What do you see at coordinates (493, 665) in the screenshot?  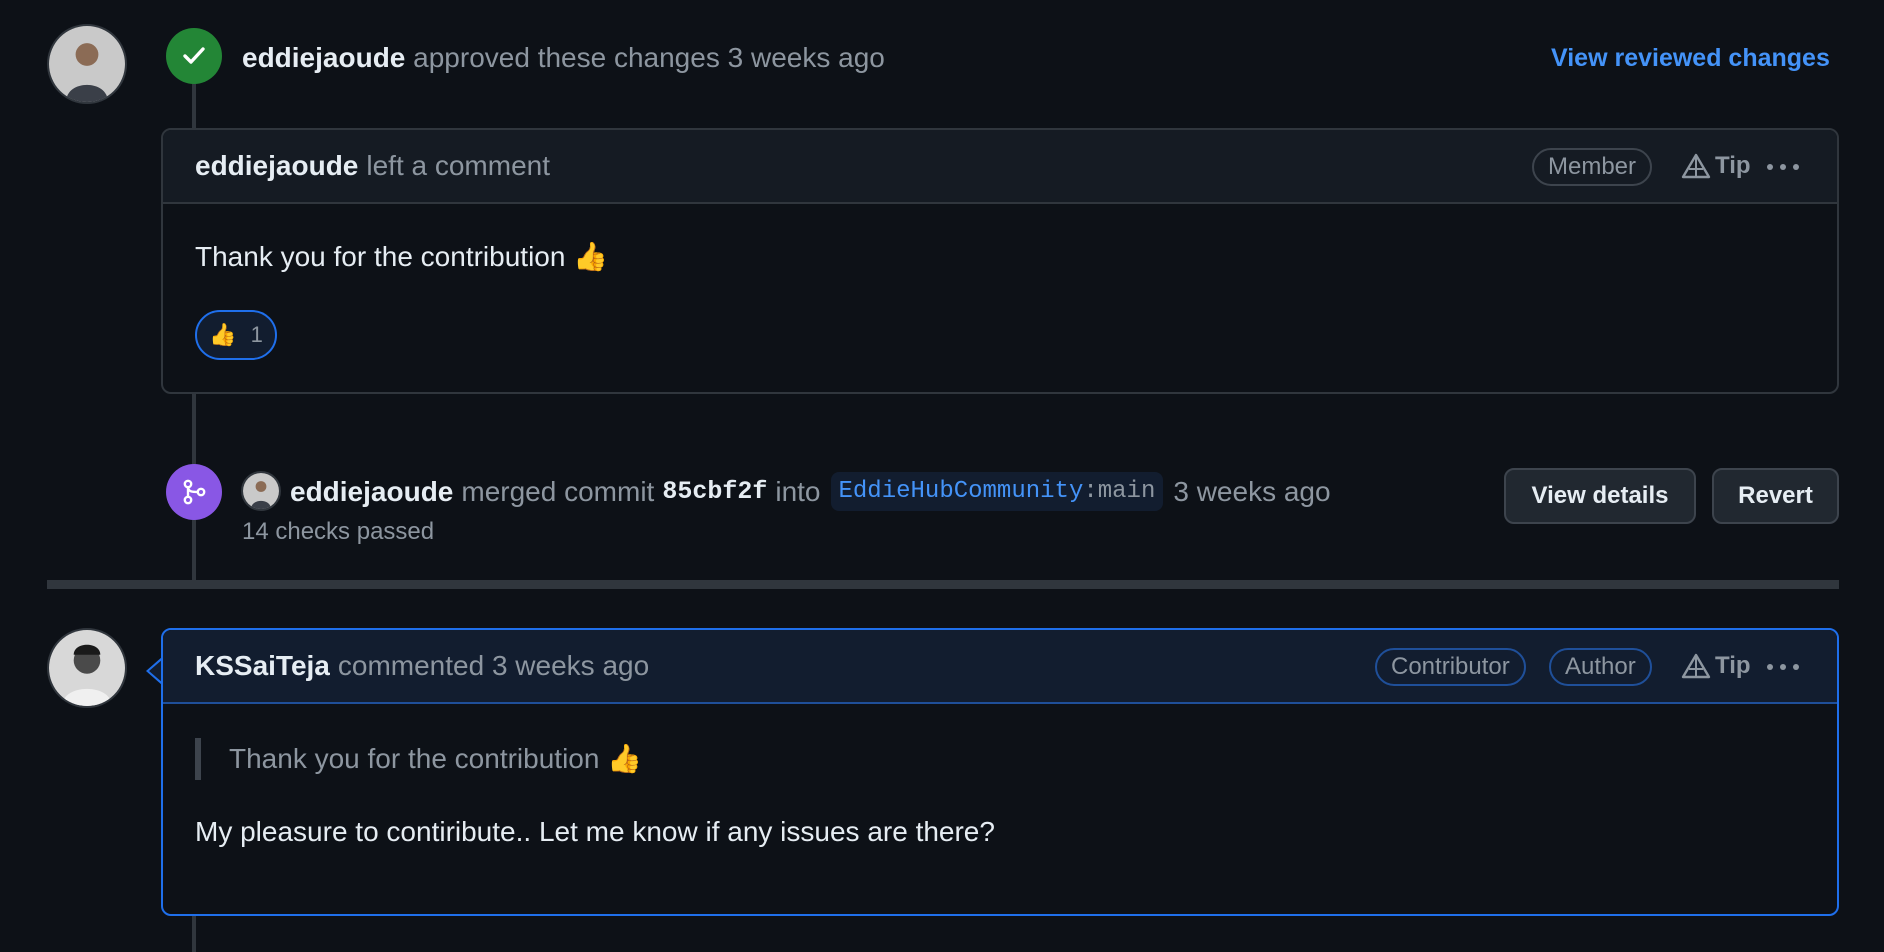 I see `comment-action: commented 3 weeks ago` at bounding box center [493, 665].